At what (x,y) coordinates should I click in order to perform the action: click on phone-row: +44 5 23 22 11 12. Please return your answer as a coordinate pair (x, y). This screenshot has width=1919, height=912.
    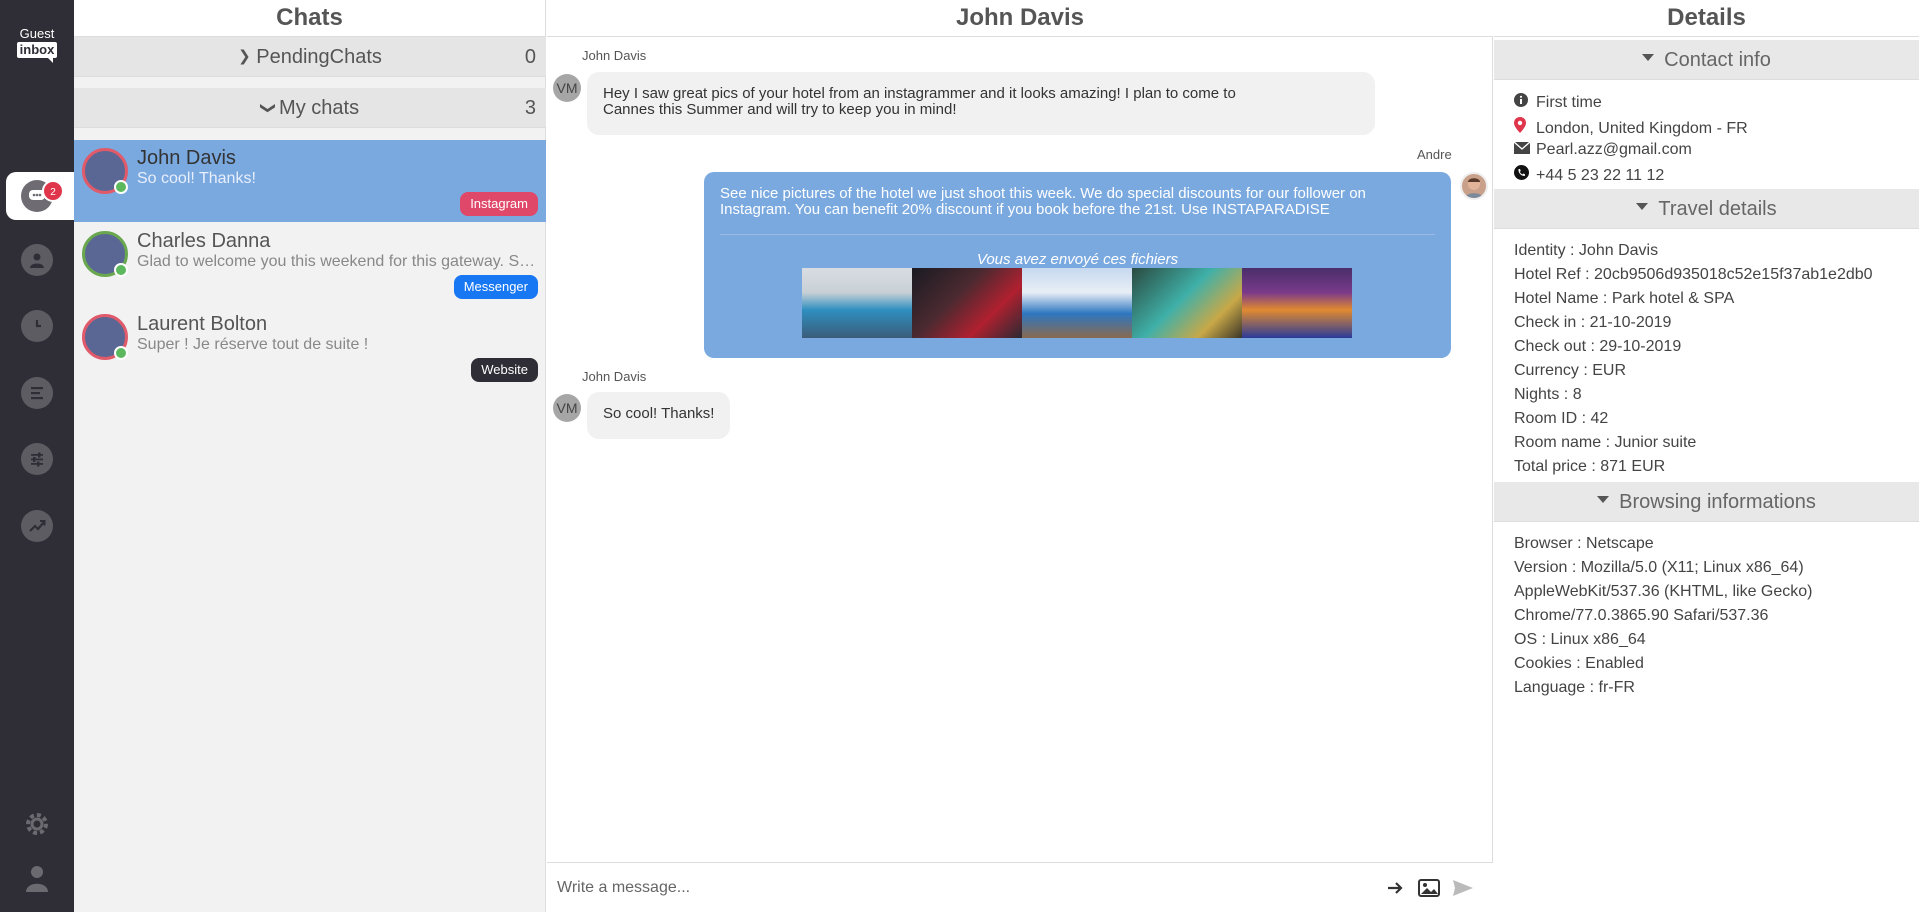
    Looking at the image, I should click on (1589, 175).